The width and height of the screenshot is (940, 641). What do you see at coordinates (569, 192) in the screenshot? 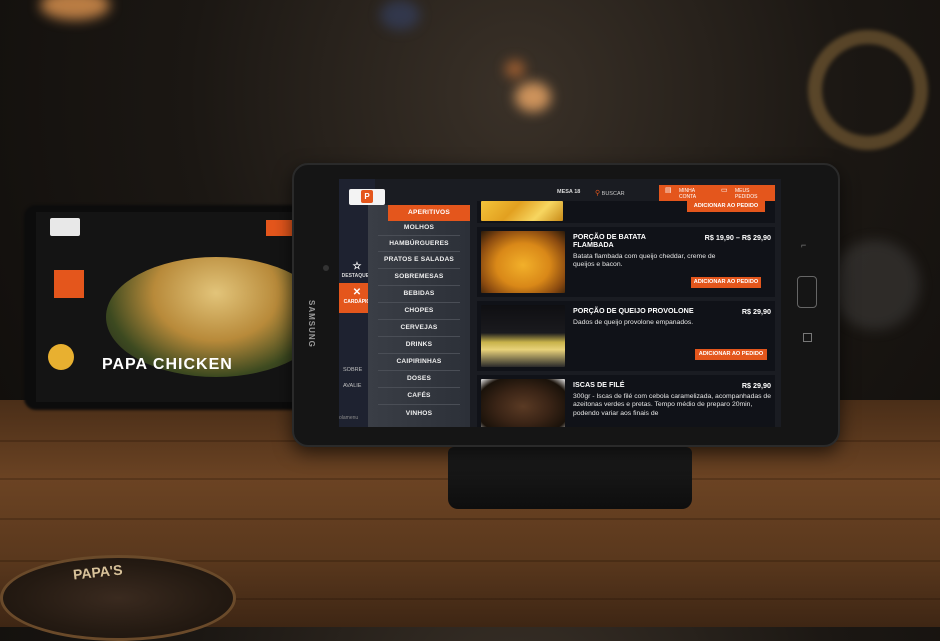
I see `table-number: MESA 18` at bounding box center [569, 192].